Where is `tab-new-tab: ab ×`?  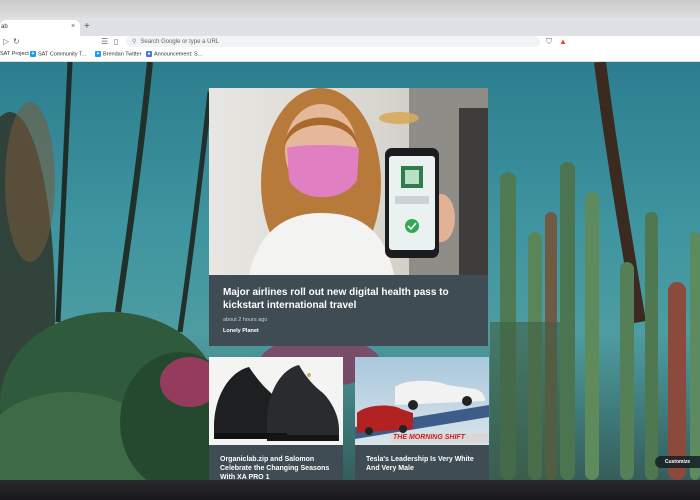 tab-new-tab: ab × is located at coordinates (40, 28).